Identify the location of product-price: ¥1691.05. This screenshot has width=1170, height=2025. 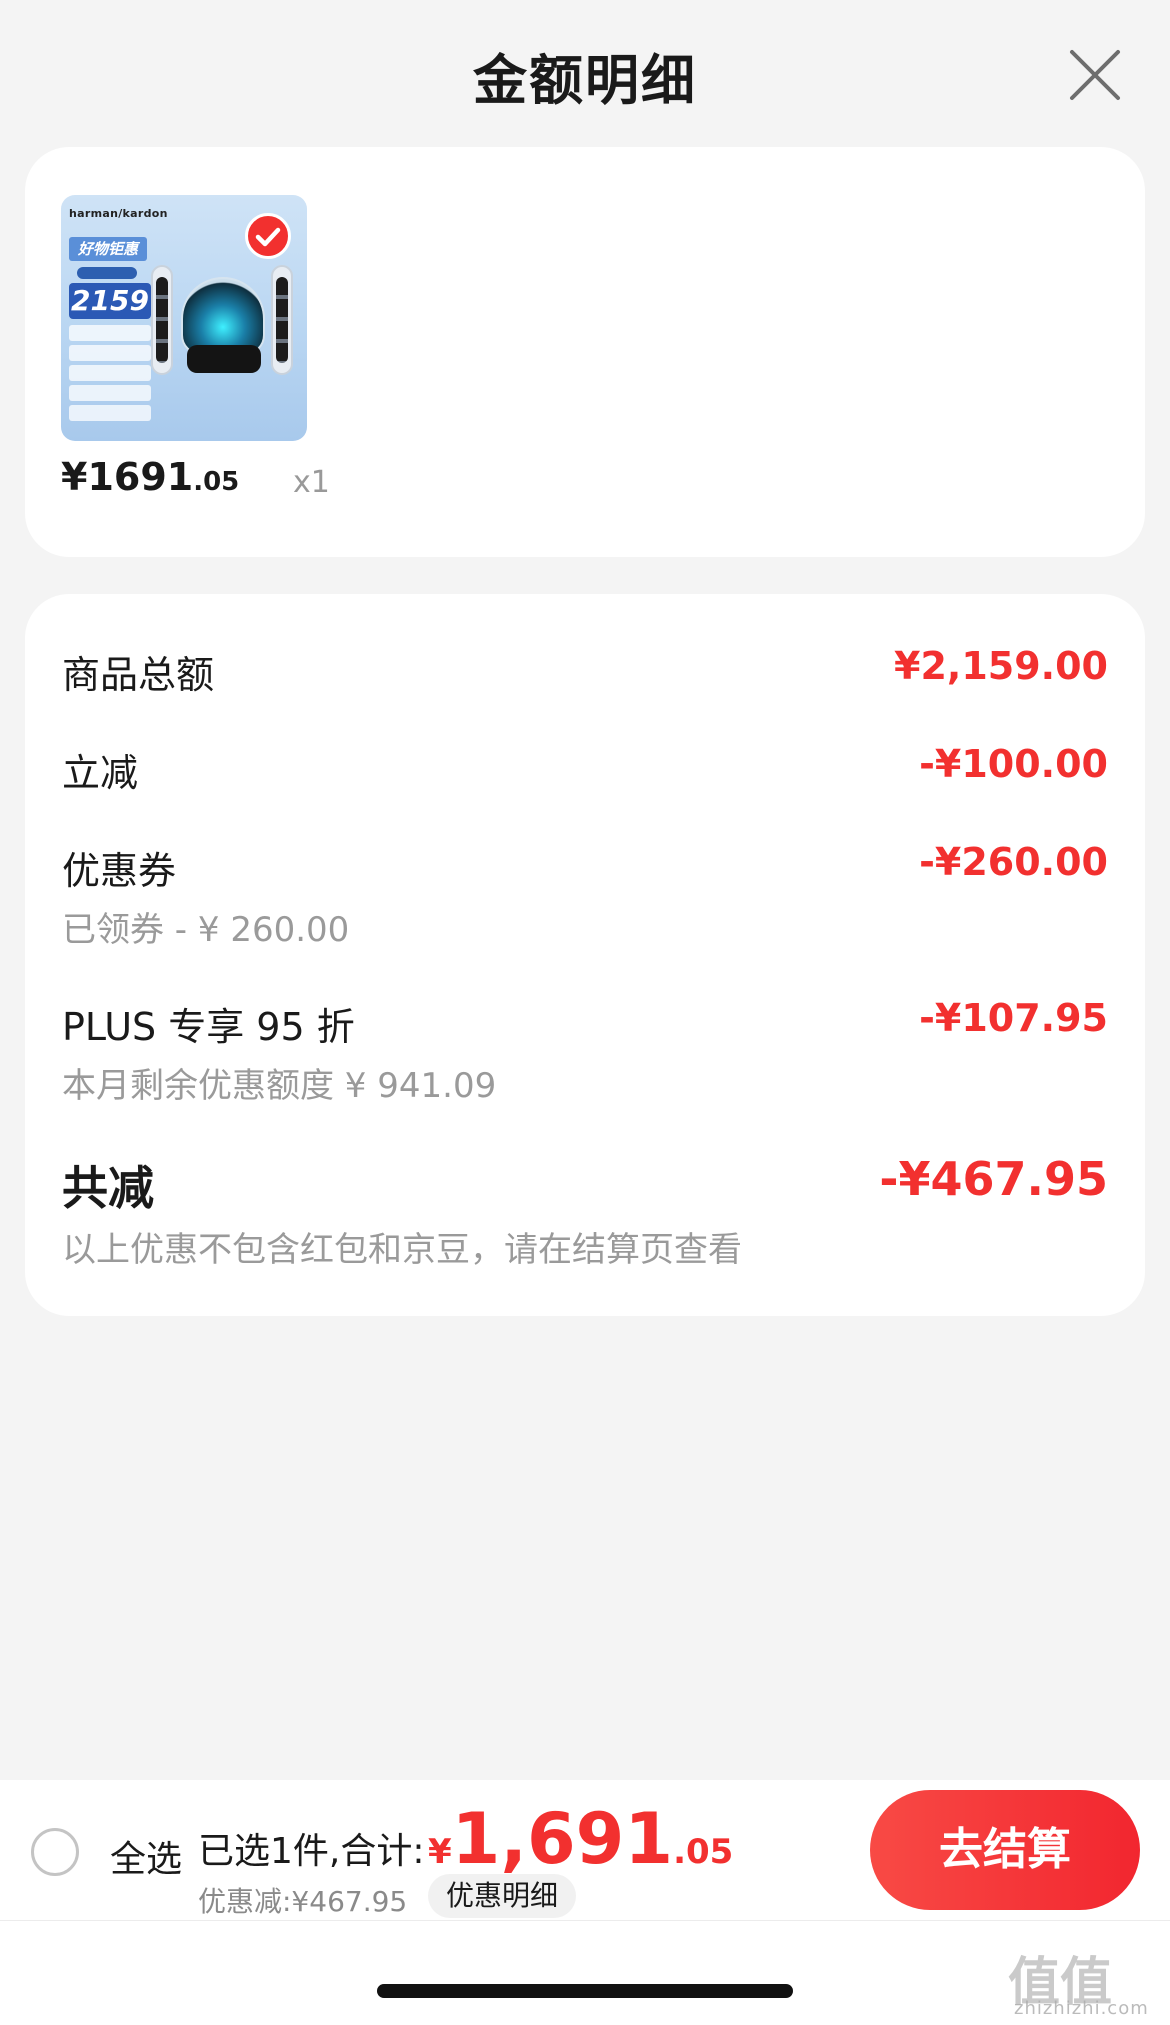
(150, 477).